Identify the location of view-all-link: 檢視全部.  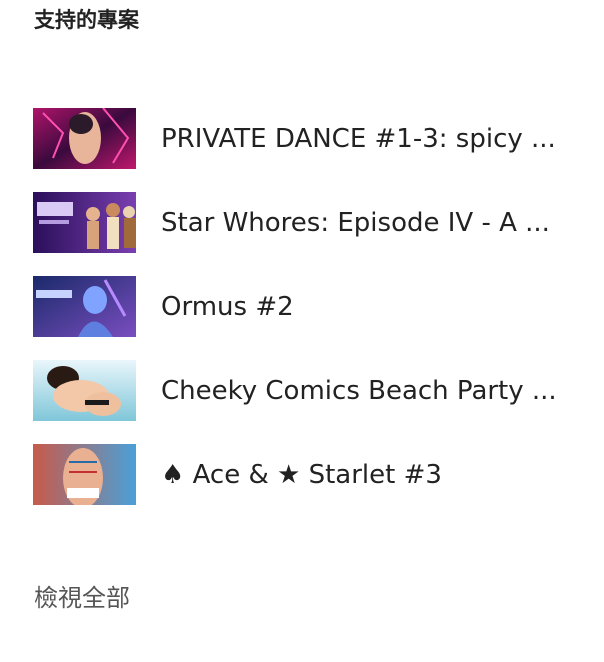
(82, 598).